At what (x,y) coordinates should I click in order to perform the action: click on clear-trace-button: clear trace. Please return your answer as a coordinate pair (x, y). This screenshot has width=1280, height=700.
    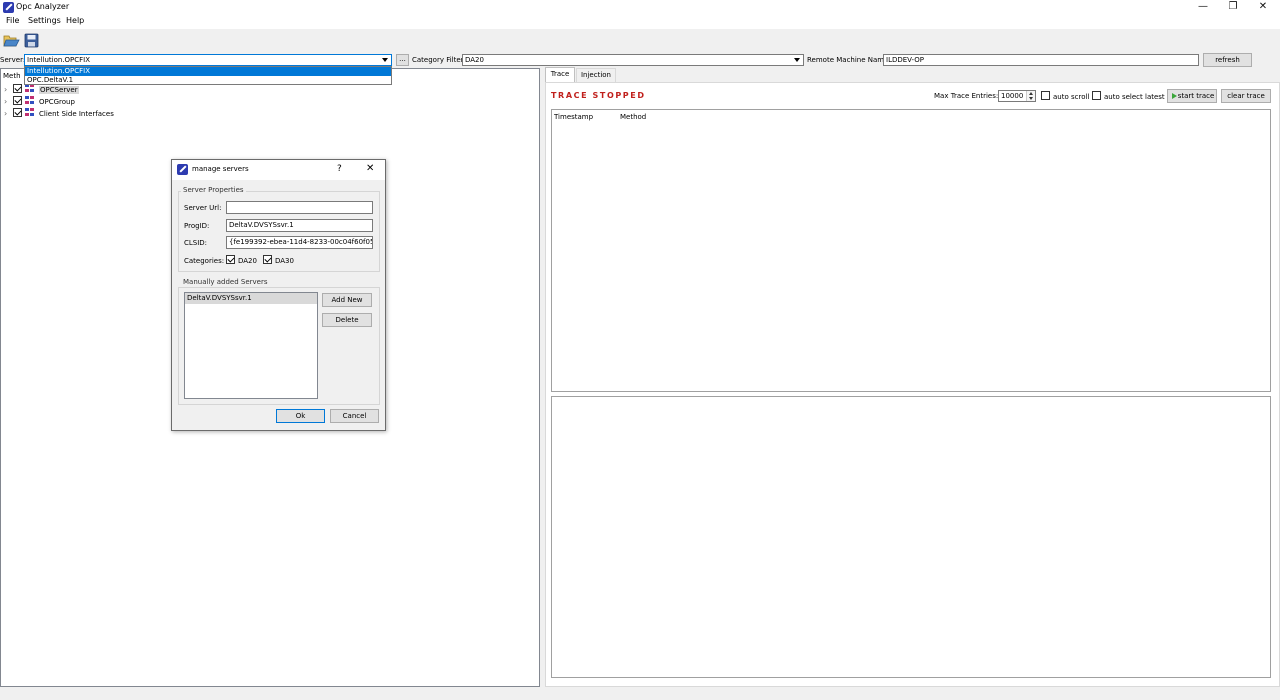
    Looking at the image, I should click on (1246, 96).